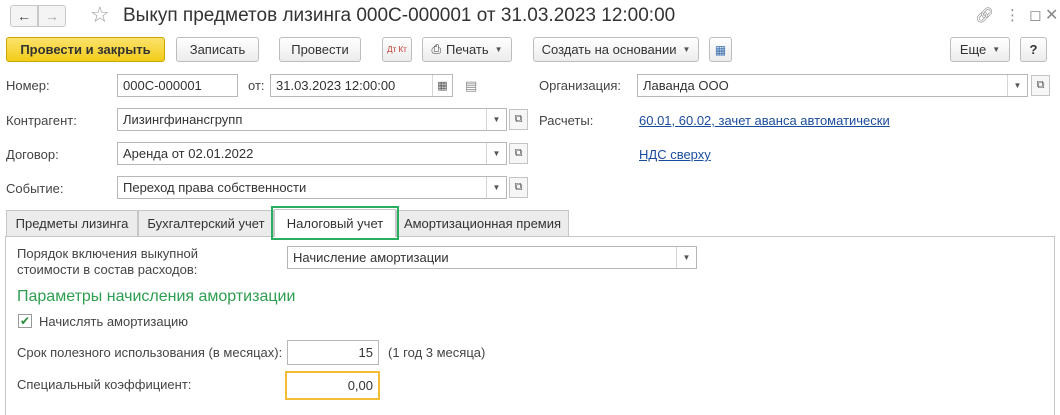  Describe the element at coordinates (312, 153) in the screenshot. I see `contract-field: Аренда от 02.01.2022 ▼` at that location.